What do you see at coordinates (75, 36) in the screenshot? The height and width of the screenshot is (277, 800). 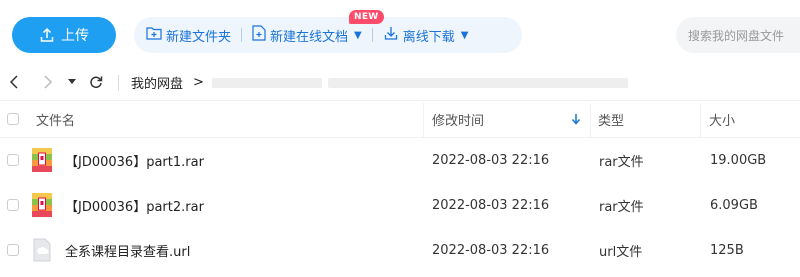 I see `upload-label: 上传` at bounding box center [75, 36].